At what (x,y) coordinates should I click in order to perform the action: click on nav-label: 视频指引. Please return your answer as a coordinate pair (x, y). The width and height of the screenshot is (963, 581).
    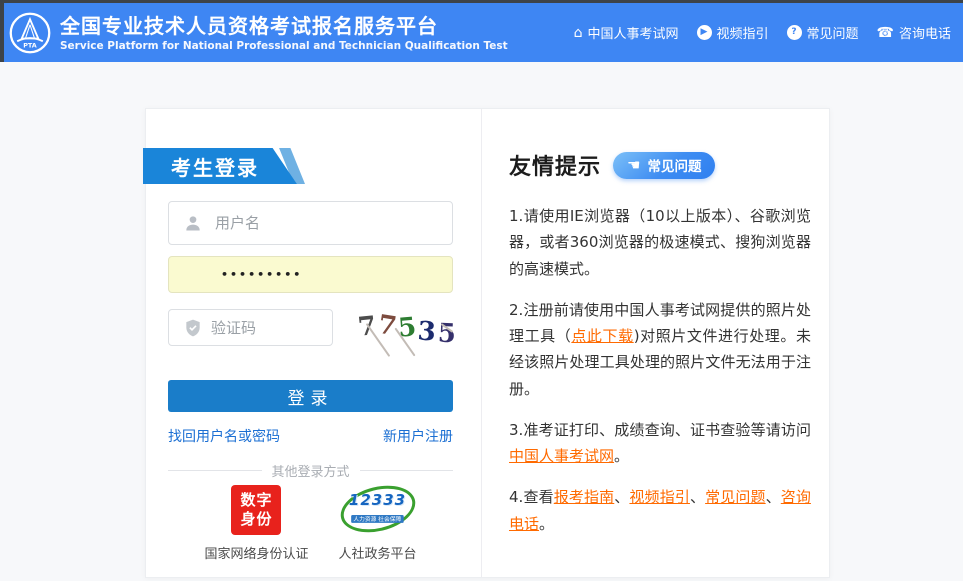
    Looking at the image, I should click on (742, 34).